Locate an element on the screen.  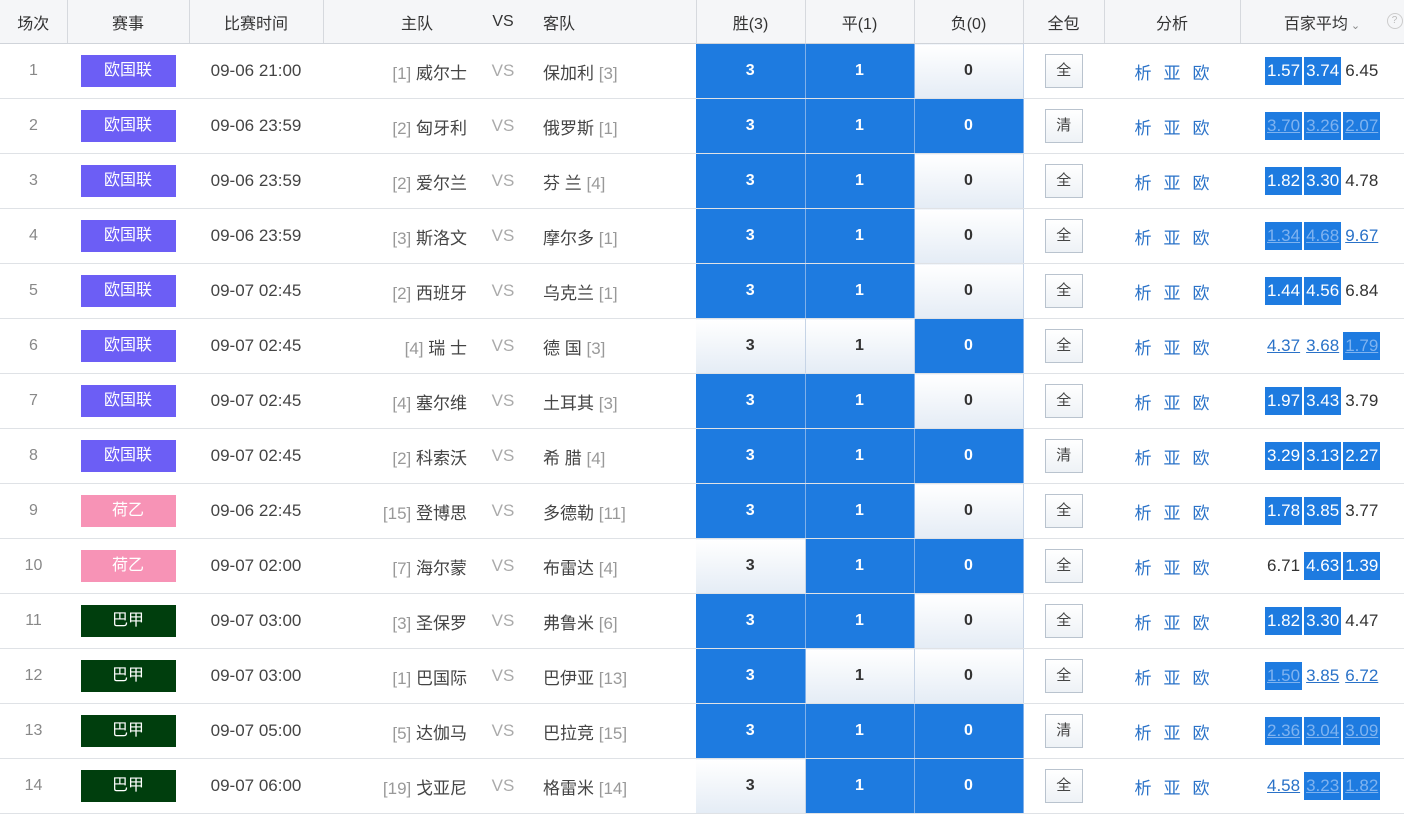
away-team-name: 土耳其 is located at coordinates (568, 403).